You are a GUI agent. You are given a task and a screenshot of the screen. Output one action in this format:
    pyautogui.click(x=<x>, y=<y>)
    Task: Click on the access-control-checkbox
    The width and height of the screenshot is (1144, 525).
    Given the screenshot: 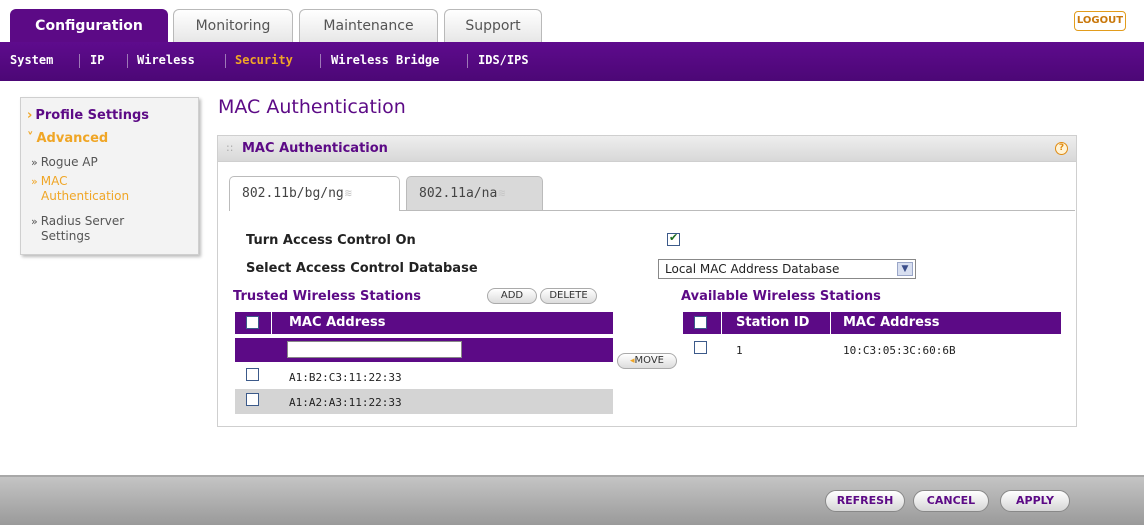 What is the action you would take?
    pyautogui.click(x=673, y=238)
    